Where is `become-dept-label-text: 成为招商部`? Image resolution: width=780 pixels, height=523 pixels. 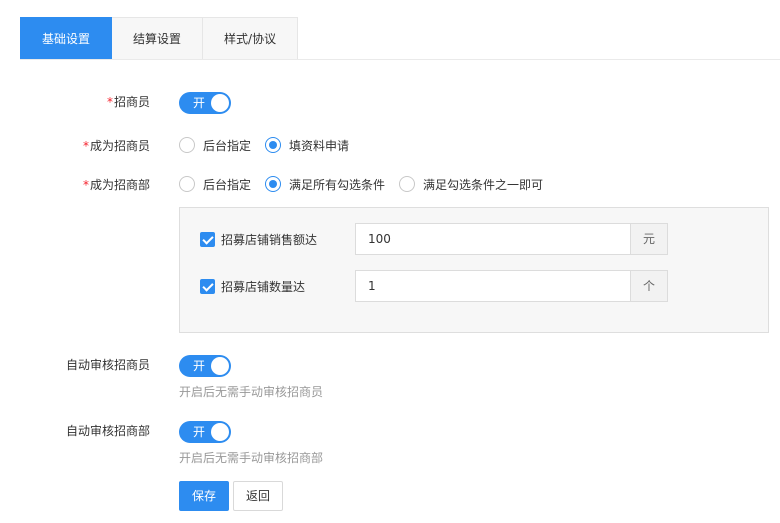
become-dept-label-text: 成为招商部 is located at coordinates (119, 185).